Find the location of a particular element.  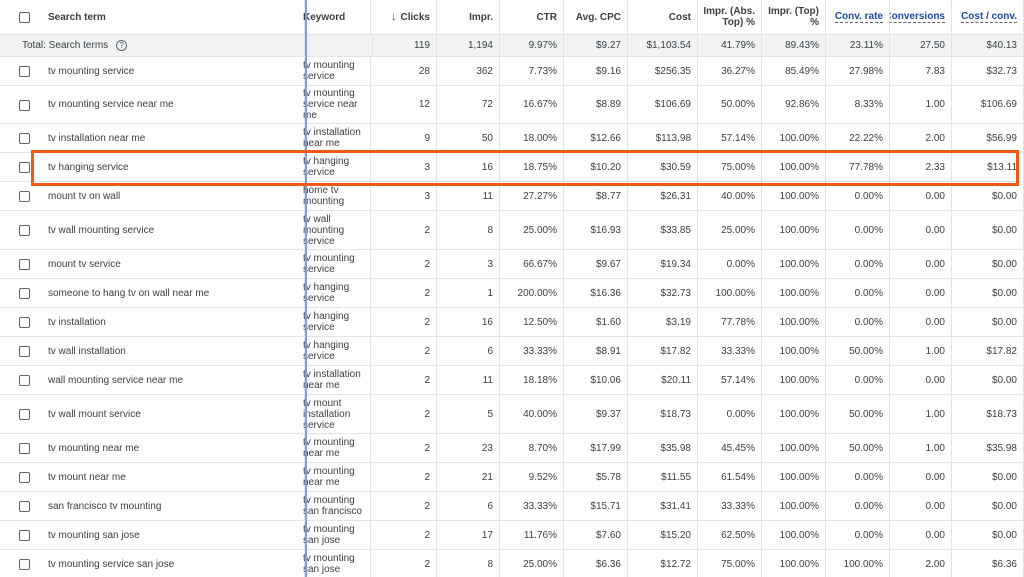

header-clicks: ↓ Clicks is located at coordinates (405, 17).